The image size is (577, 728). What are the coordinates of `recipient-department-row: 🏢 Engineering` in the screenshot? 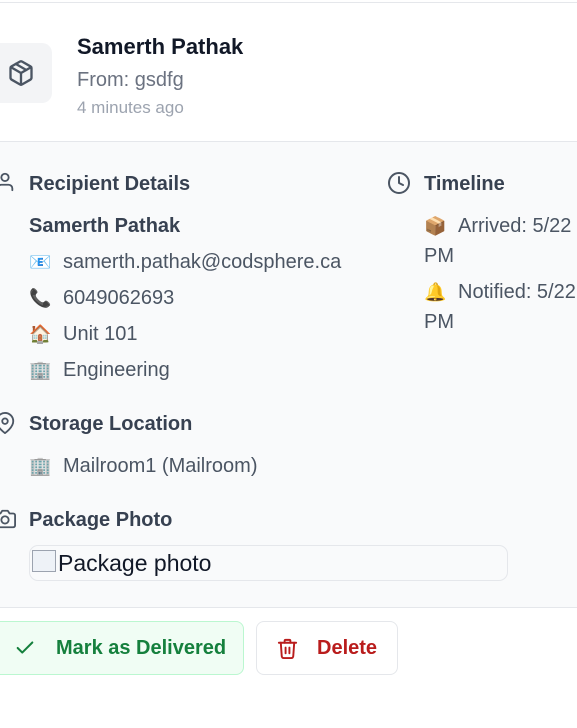 It's located at (99, 370).